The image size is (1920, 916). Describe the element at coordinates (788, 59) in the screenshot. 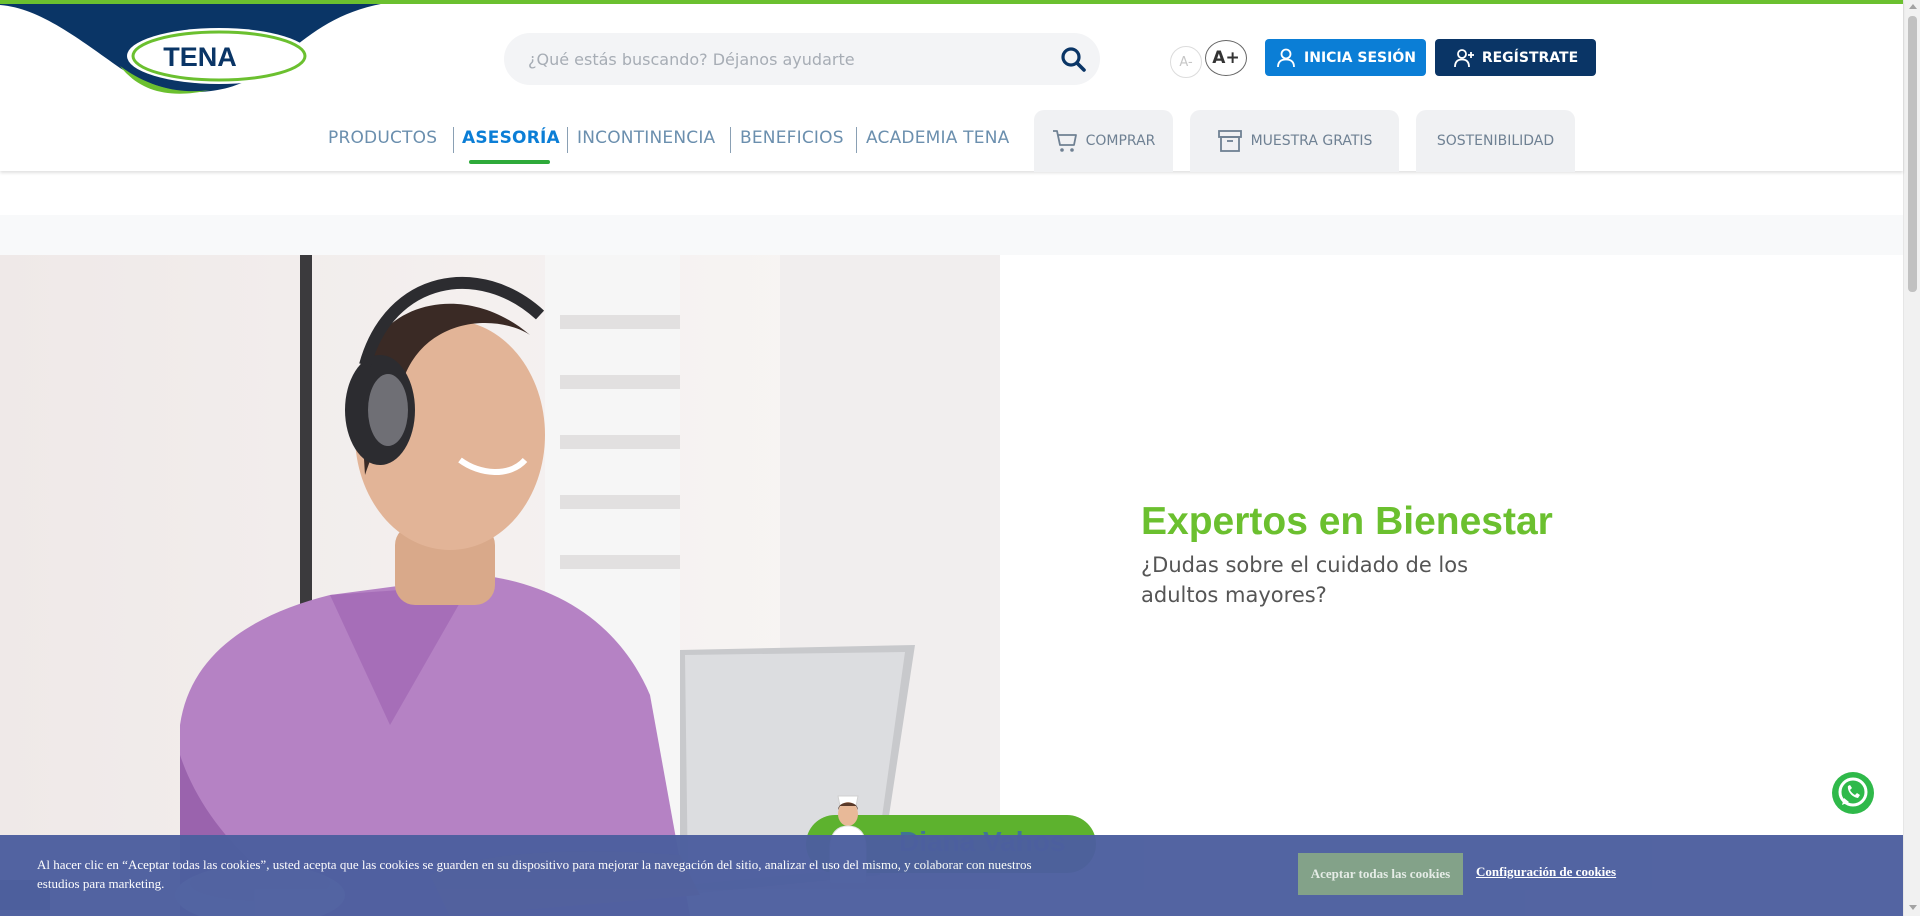

I see `search-input` at that location.